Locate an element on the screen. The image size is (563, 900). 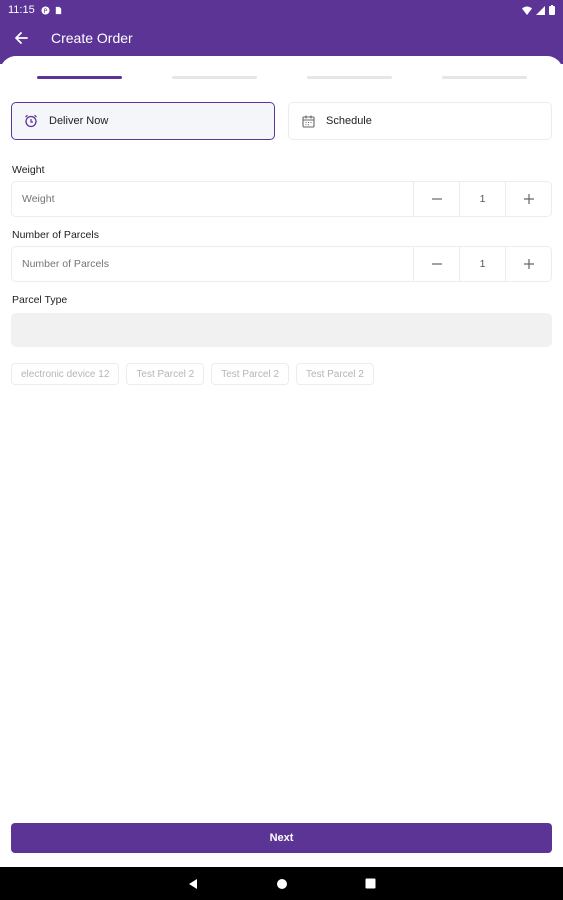
weight-decrement-button is located at coordinates (436, 199).